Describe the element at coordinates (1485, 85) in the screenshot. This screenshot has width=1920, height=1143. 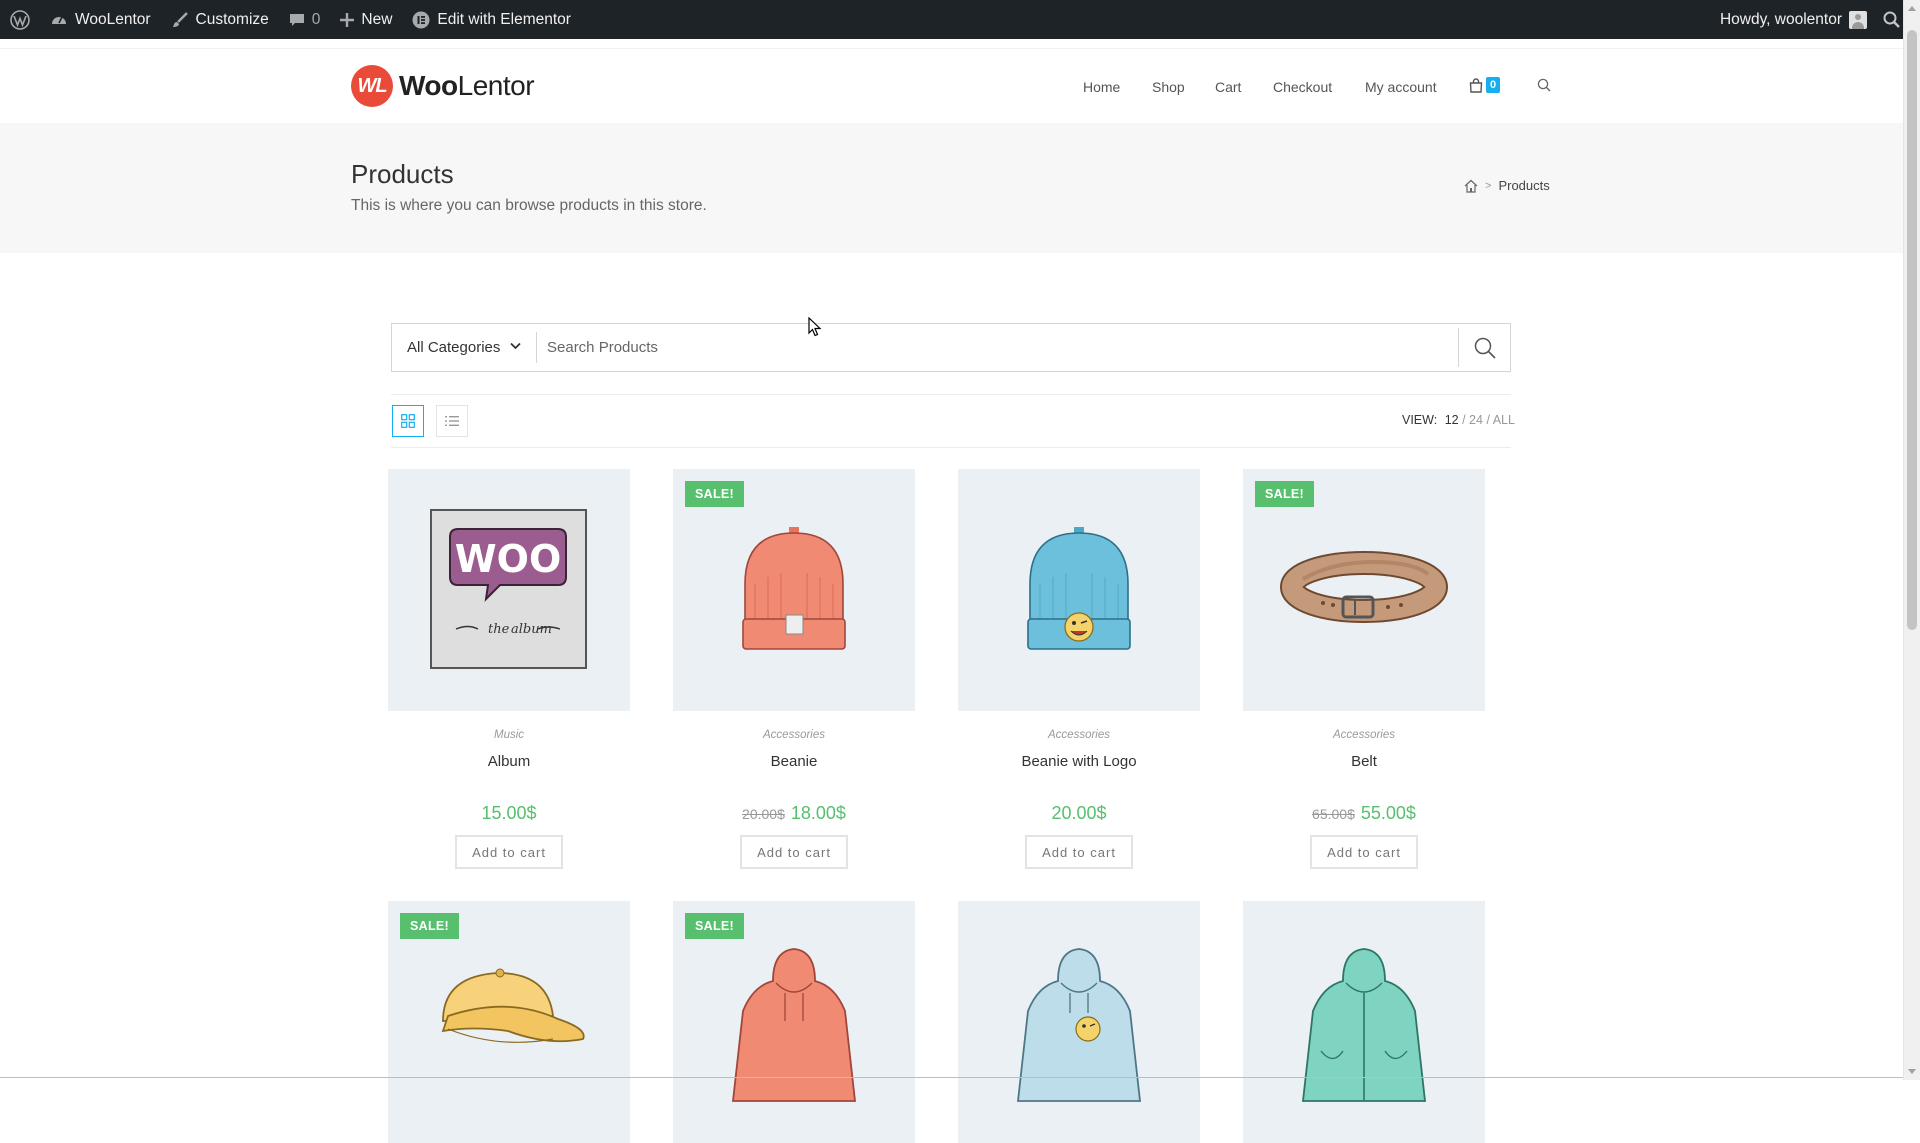
I see `header-cart: 0` at that location.